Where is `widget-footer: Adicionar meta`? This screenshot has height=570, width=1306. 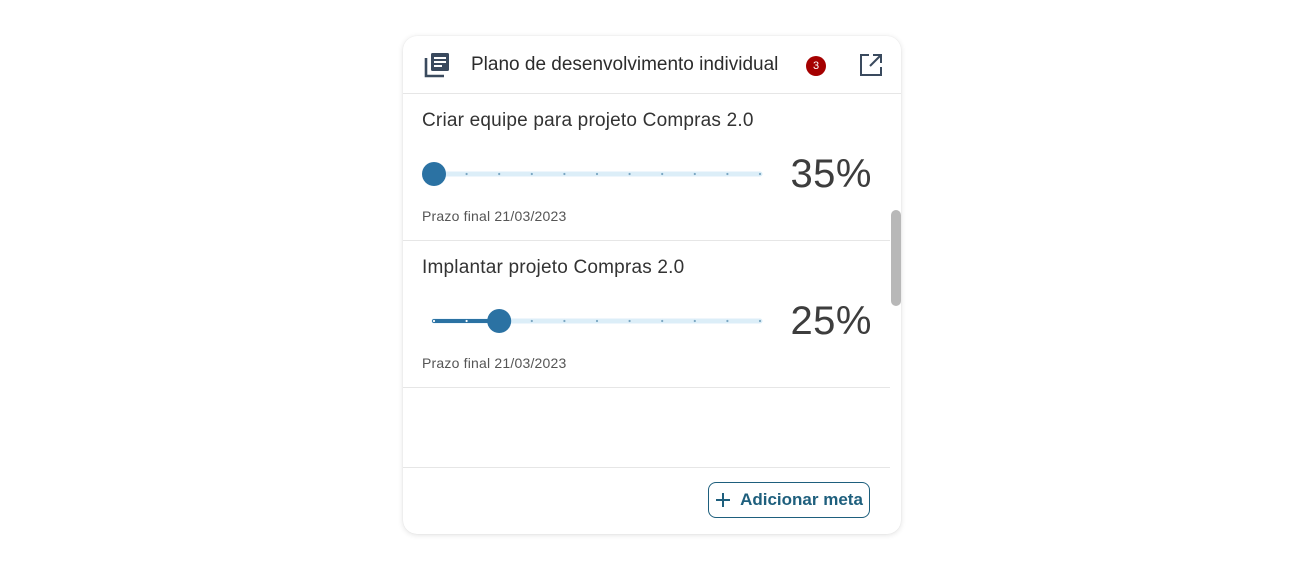 widget-footer: Adicionar meta is located at coordinates (646, 500).